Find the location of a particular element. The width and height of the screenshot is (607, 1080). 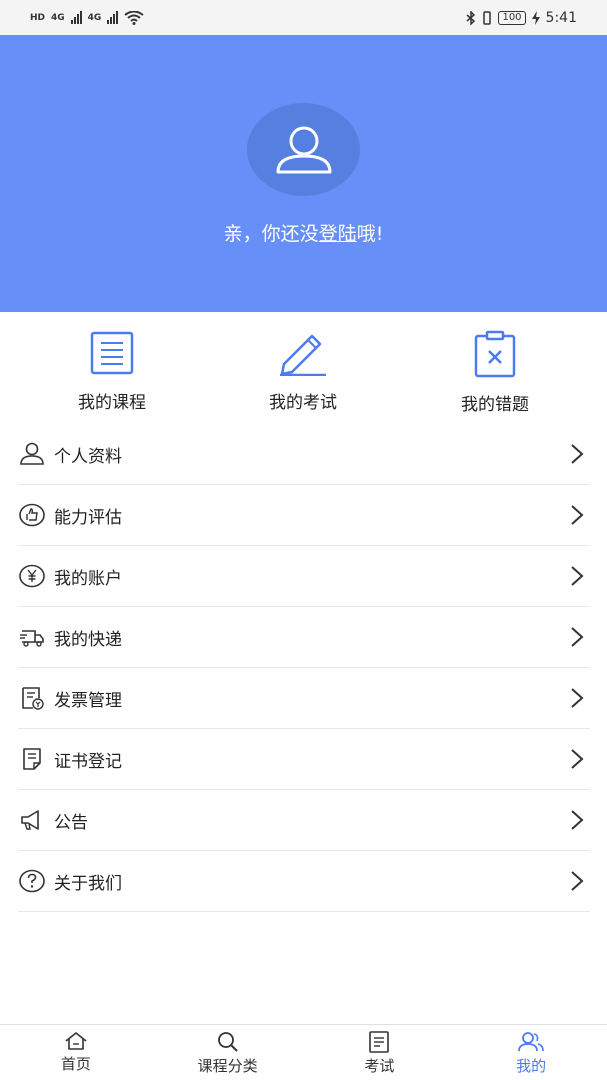

login-prompt: 亲，你还没登陆哦! is located at coordinates (303, 232).